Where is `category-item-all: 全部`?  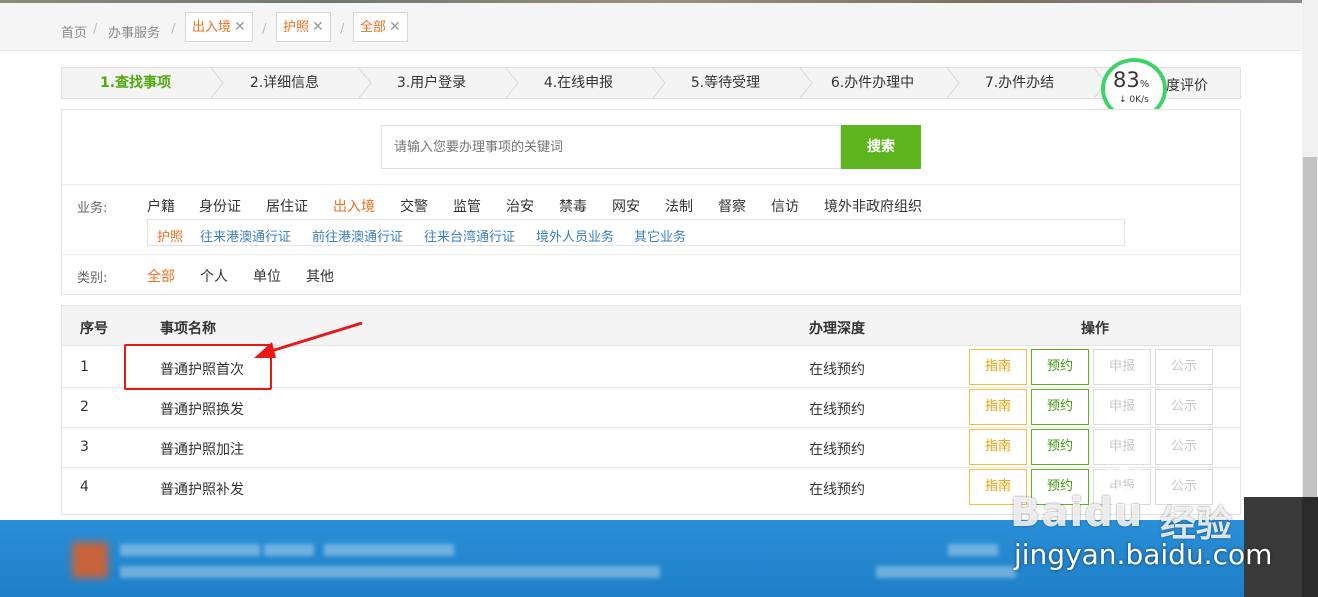 category-item-all: 全部 is located at coordinates (161, 276).